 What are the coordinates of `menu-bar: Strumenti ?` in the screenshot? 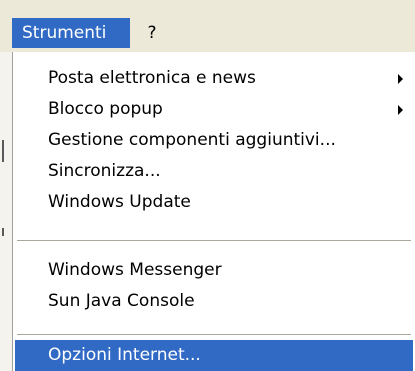 It's located at (207, 26).